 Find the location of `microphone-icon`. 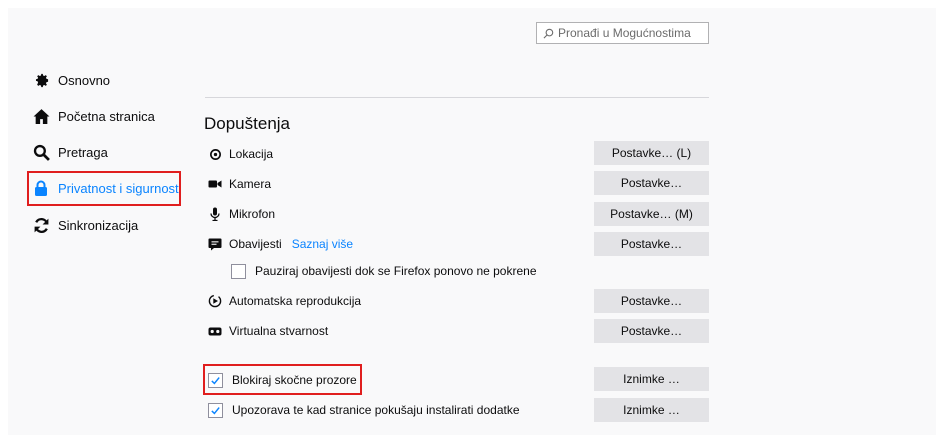

microphone-icon is located at coordinates (215, 214).